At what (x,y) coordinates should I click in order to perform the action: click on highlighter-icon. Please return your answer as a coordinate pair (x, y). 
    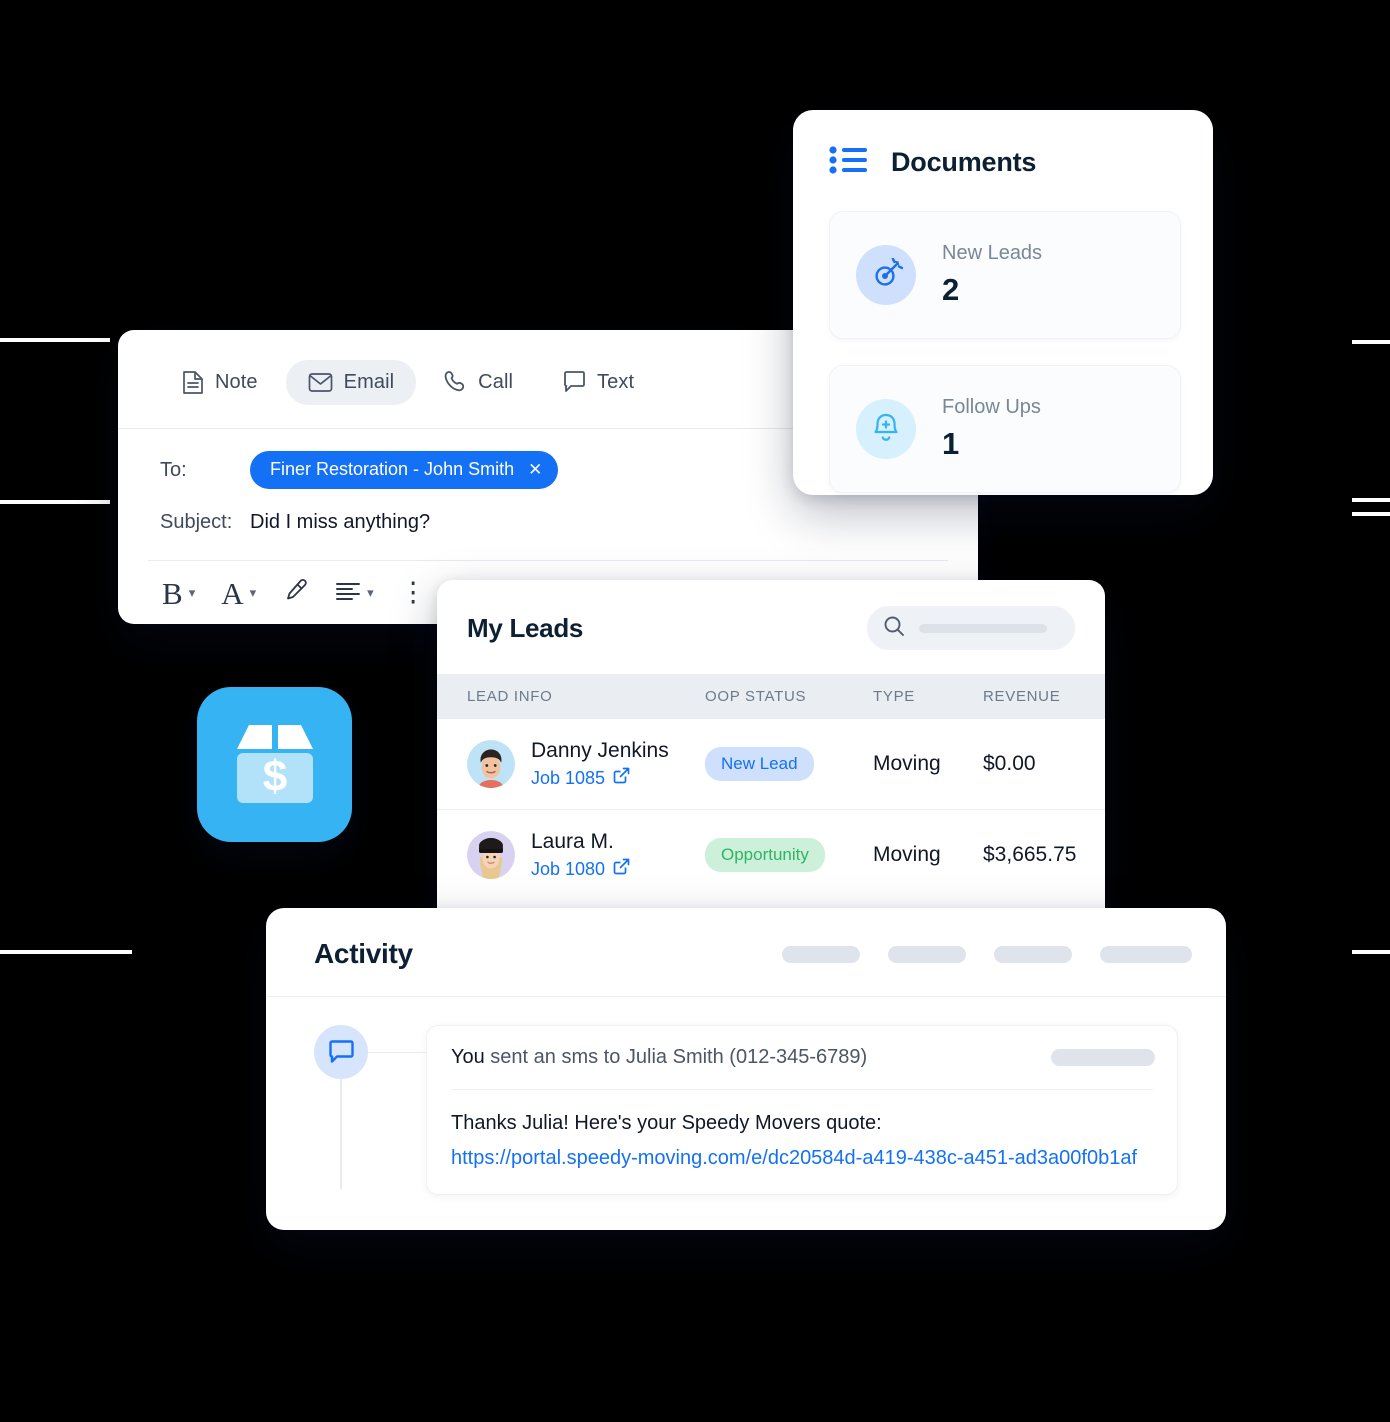
    Looking at the image, I should click on (295, 593).